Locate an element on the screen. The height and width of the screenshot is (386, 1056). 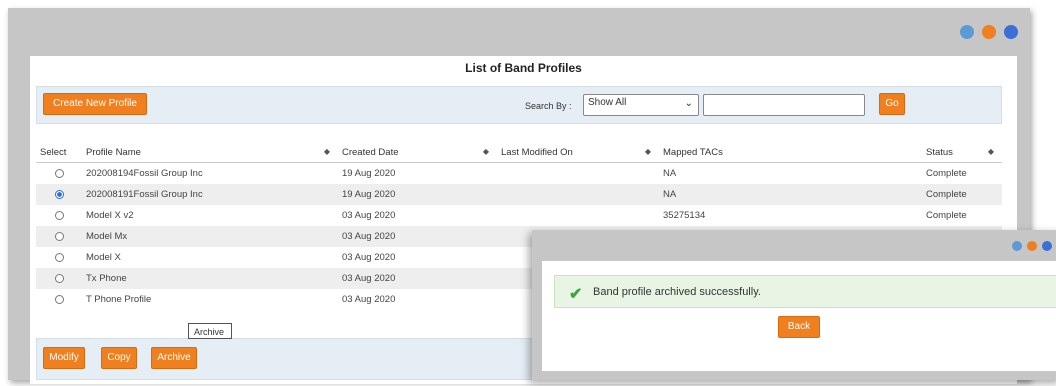
column-header-last-modified-label: Last Modified On is located at coordinates (537, 152).